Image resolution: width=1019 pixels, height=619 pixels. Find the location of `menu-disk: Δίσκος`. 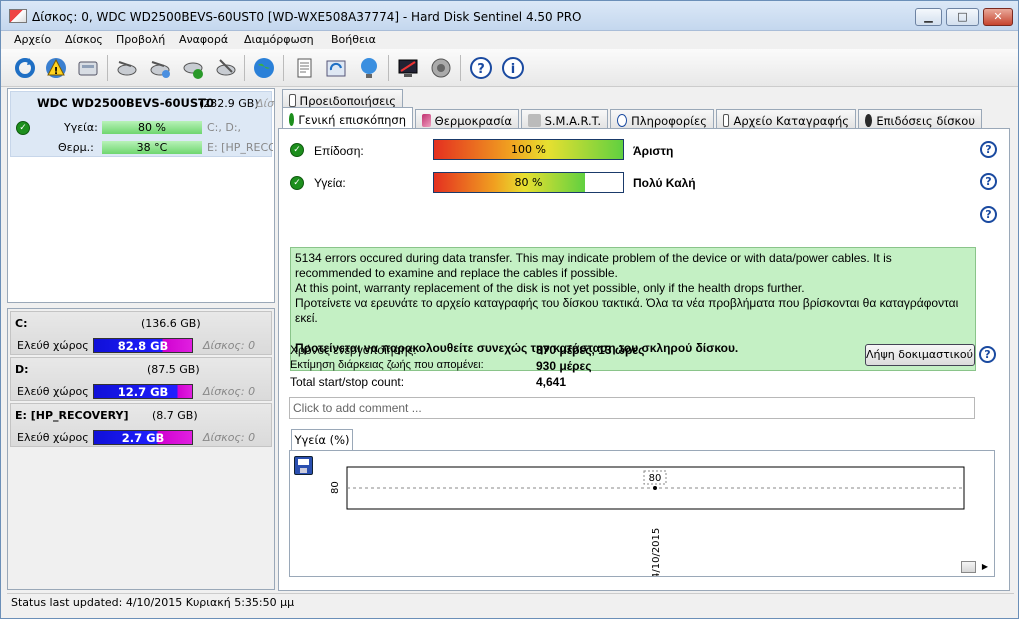

menu-disk: Δίσκος is located at coordinates (84, 39).